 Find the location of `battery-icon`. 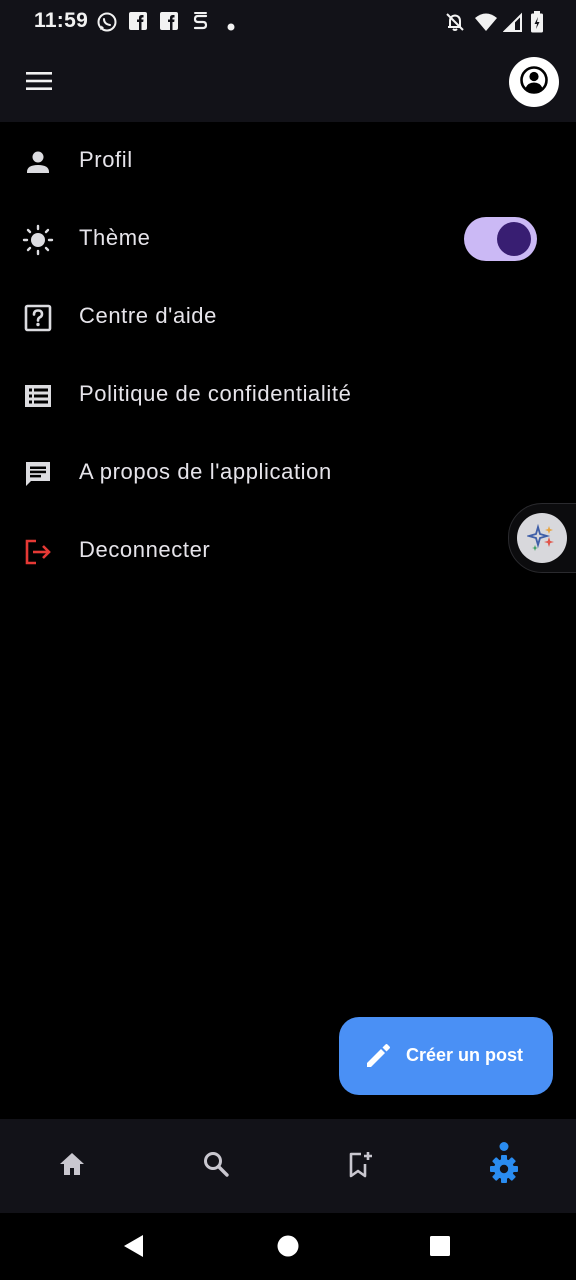

battery-icon is located at coordinates (537, 24).